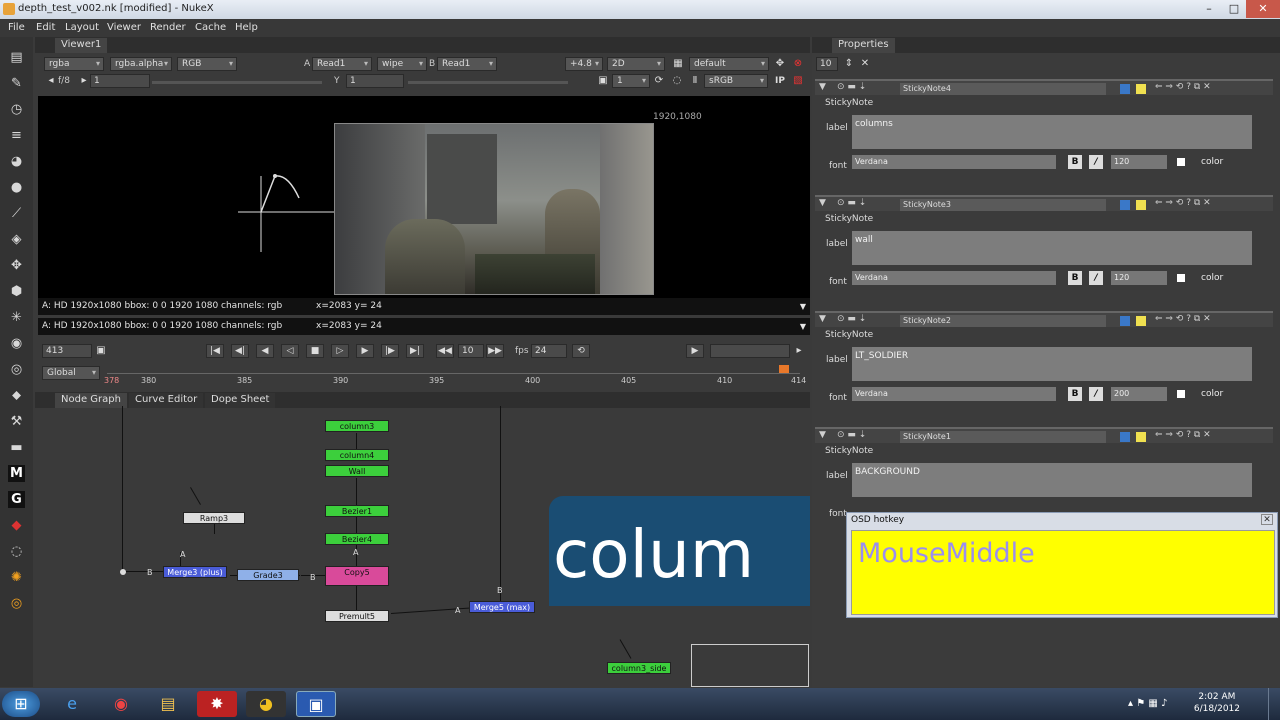  Describe the element at coordinates (780, 64) in the screenshot. I see `roi-icon: ✥` at that location.